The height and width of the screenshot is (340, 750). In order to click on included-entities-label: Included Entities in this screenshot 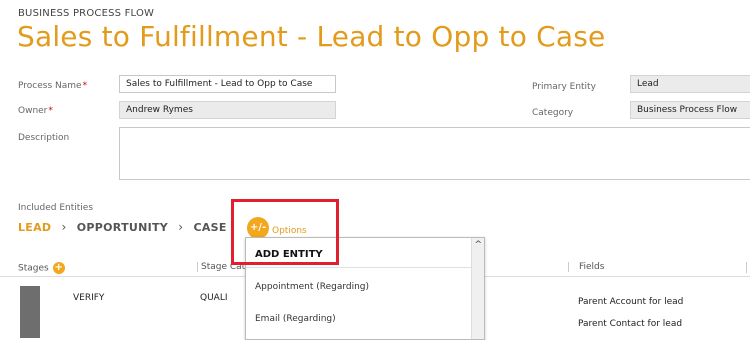, I will do `click(56, 208)`.